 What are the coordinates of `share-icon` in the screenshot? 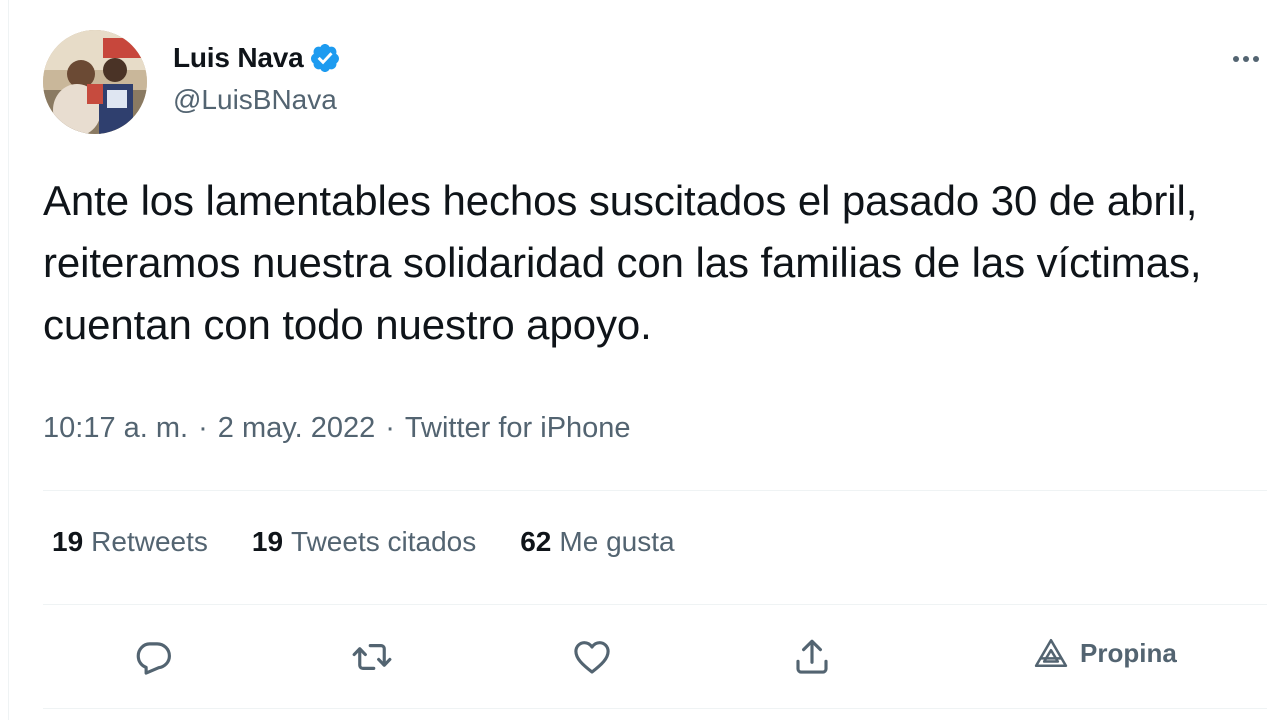 It's located at (812, 656).